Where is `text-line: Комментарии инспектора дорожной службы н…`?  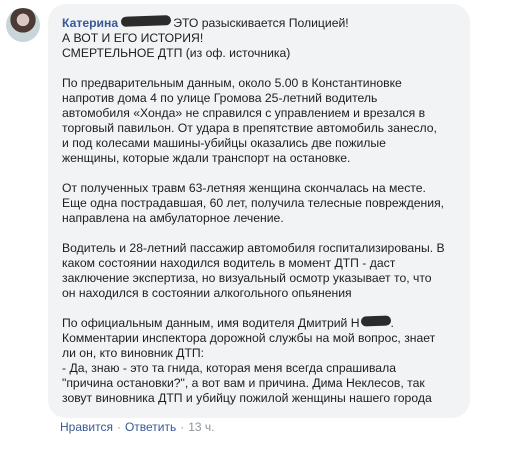
text-line: Комментарии инспектора дорожной службы н… is located at coordinates (249, 338).